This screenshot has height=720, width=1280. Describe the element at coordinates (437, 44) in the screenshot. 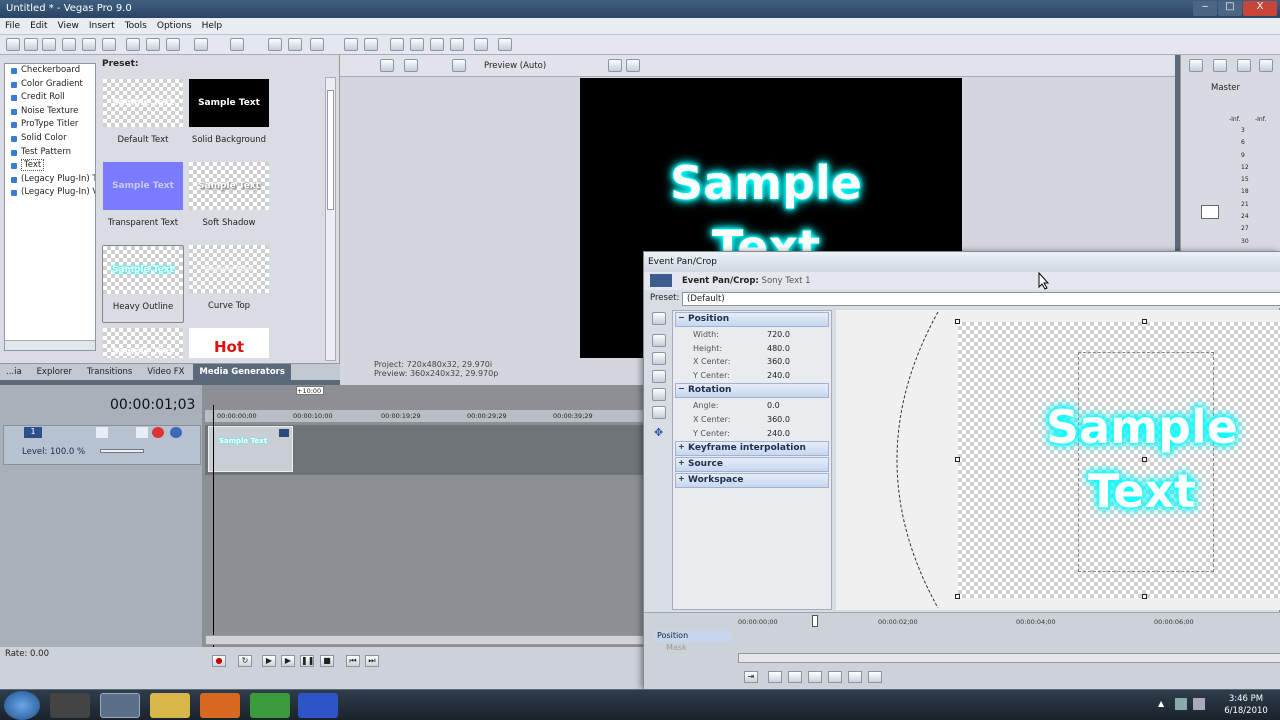

I see `ignore-grouping-icon` at that location.